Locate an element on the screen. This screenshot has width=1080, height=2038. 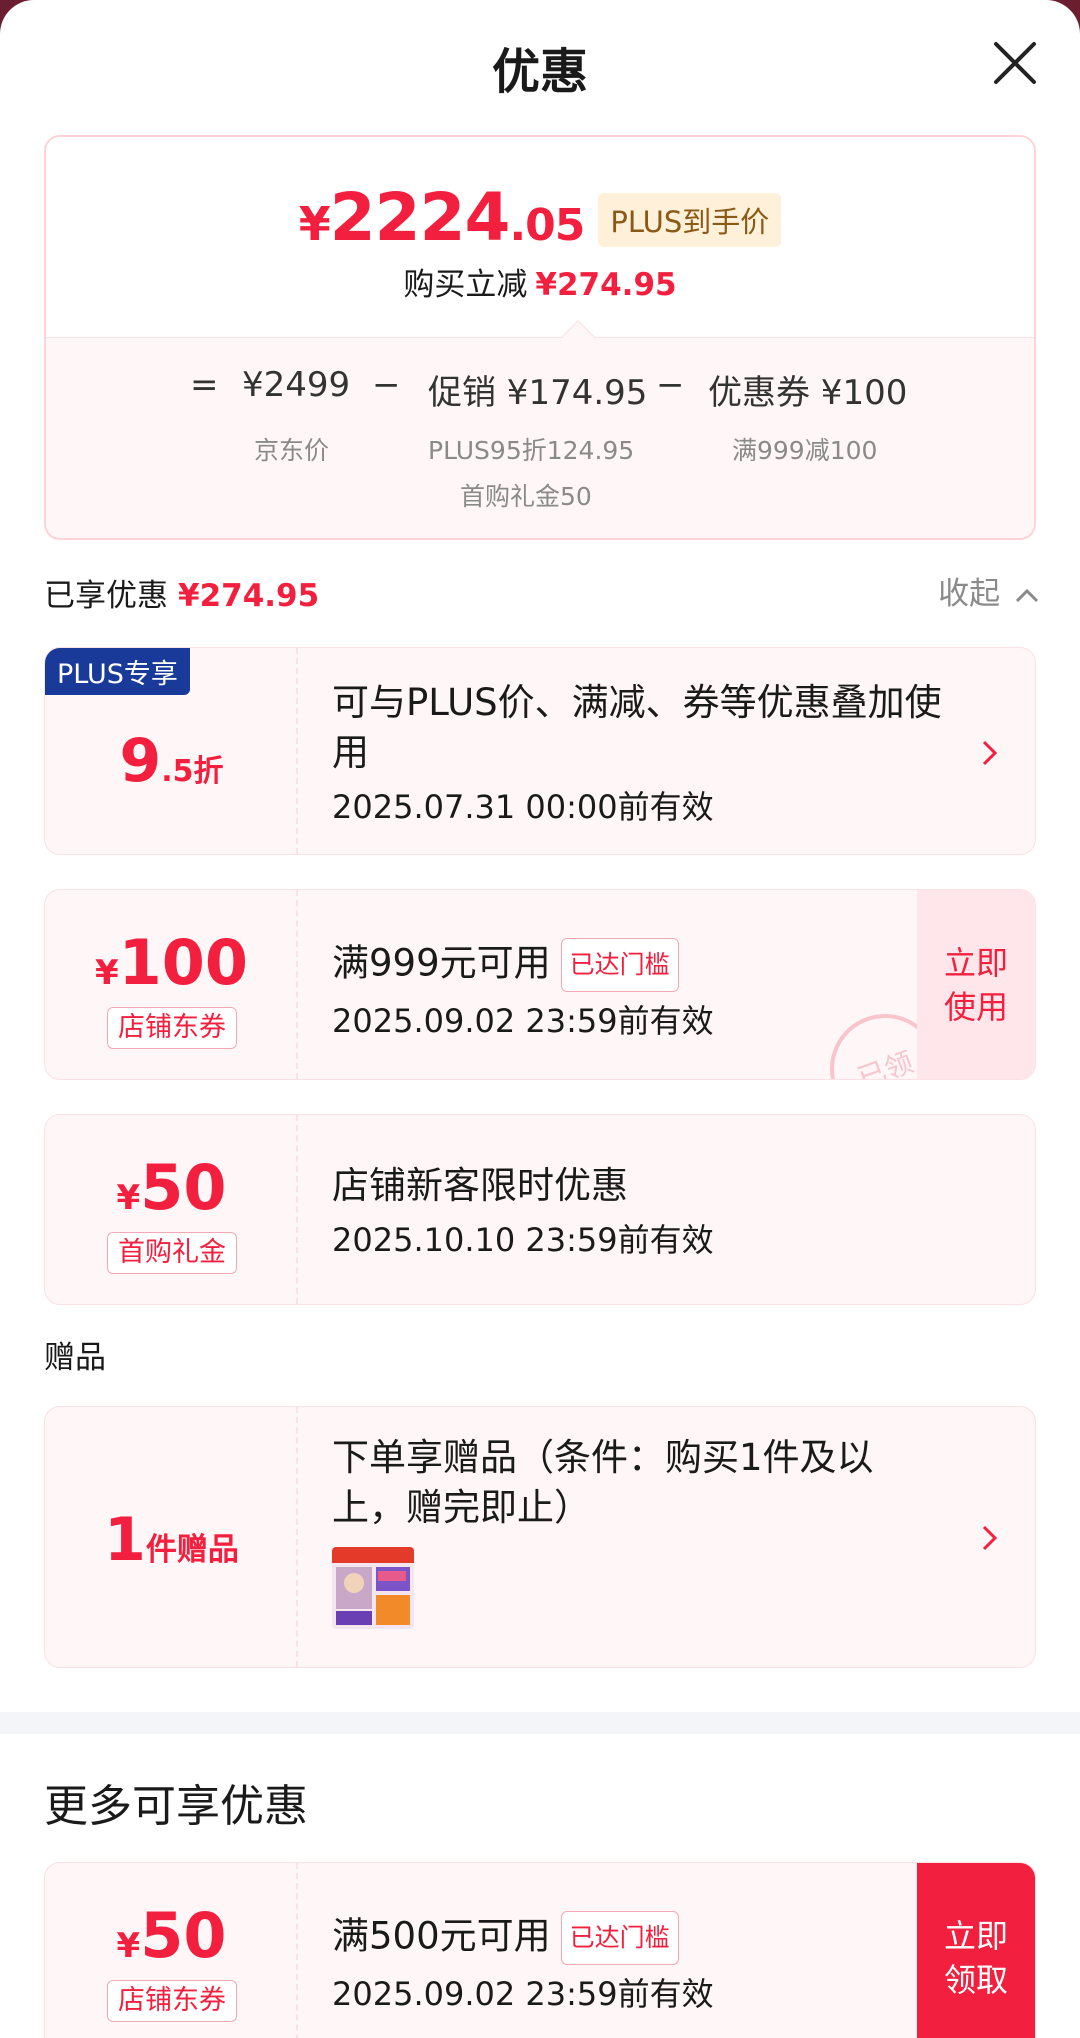
gift-title: 下单享赠品（条件：购买1件及以上，赠完即止） is located at coordinates (603, 1482).